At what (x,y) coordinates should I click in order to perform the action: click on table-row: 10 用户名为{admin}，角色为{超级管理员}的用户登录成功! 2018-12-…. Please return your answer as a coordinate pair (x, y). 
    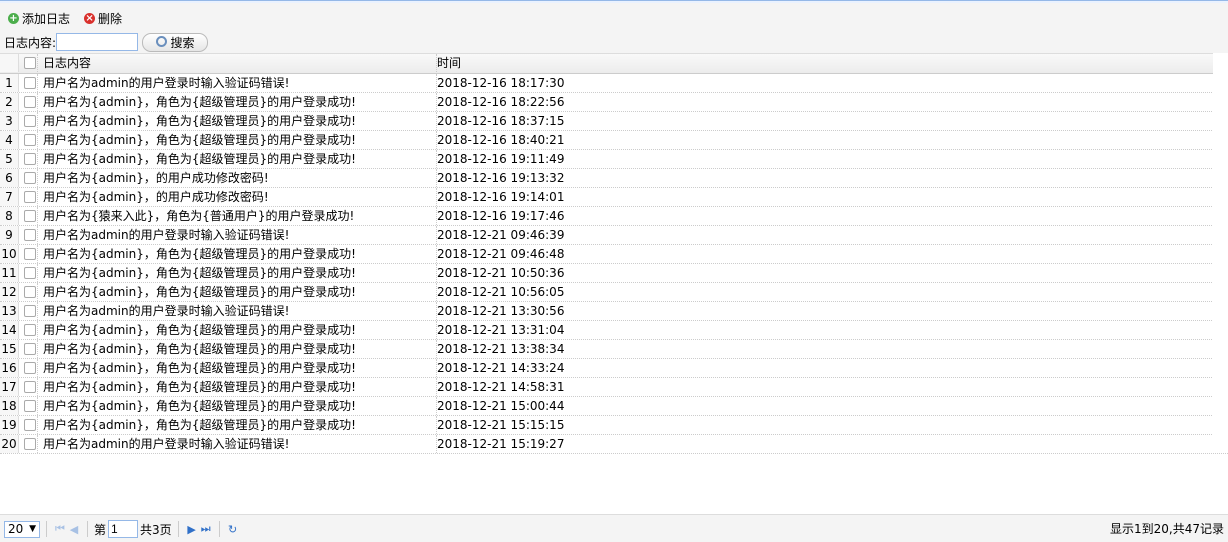
    Looking at the image, I should click on (614, 254).